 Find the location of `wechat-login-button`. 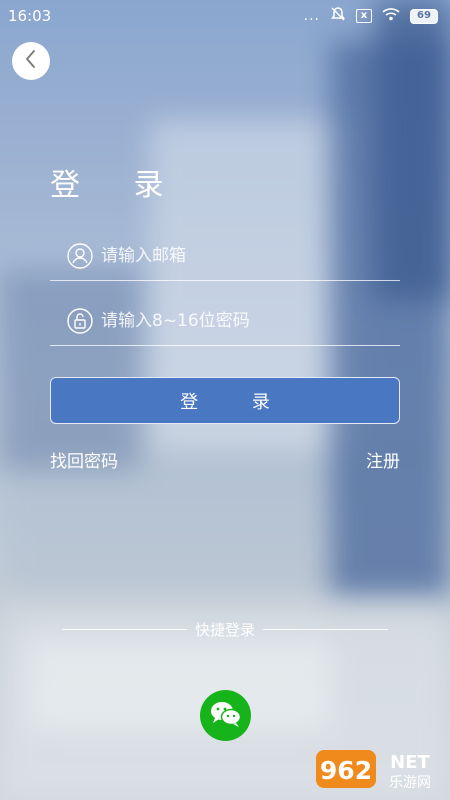

wechat-login-button is located at coordinates (225, 715).